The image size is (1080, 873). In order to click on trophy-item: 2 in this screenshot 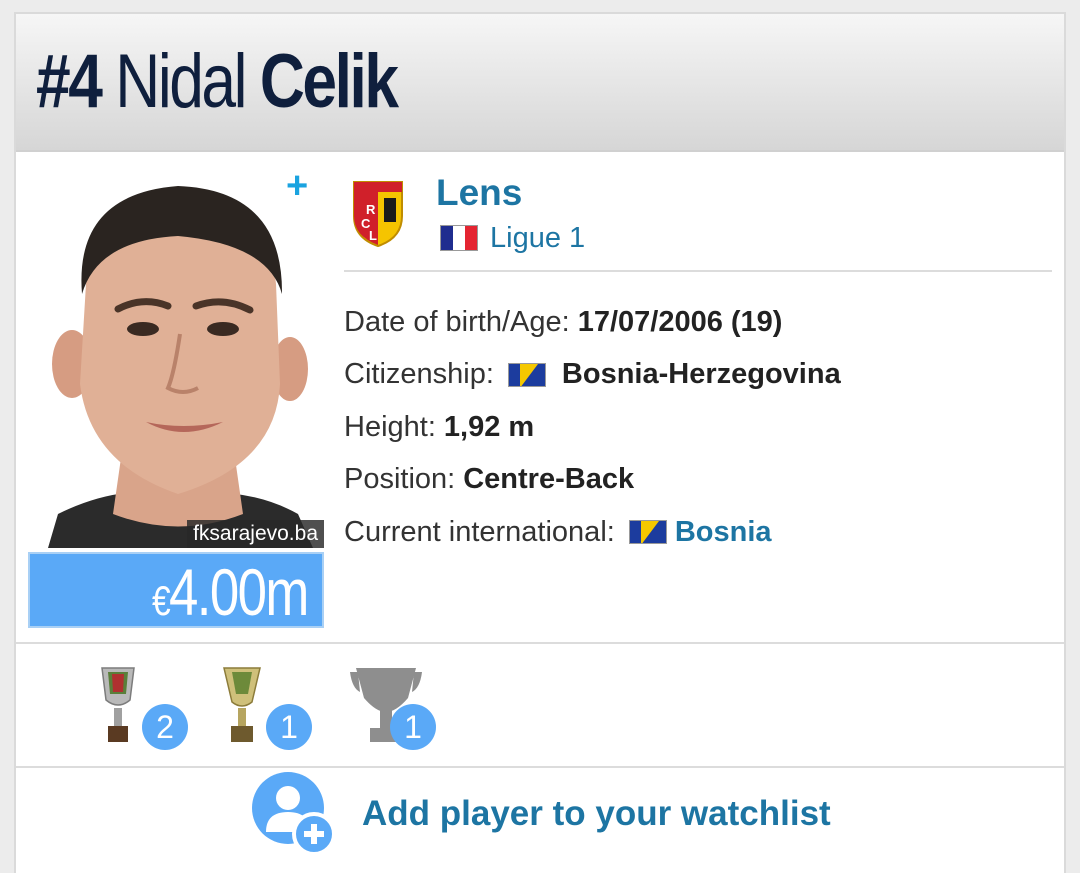, I will do `click(143, 707)`.